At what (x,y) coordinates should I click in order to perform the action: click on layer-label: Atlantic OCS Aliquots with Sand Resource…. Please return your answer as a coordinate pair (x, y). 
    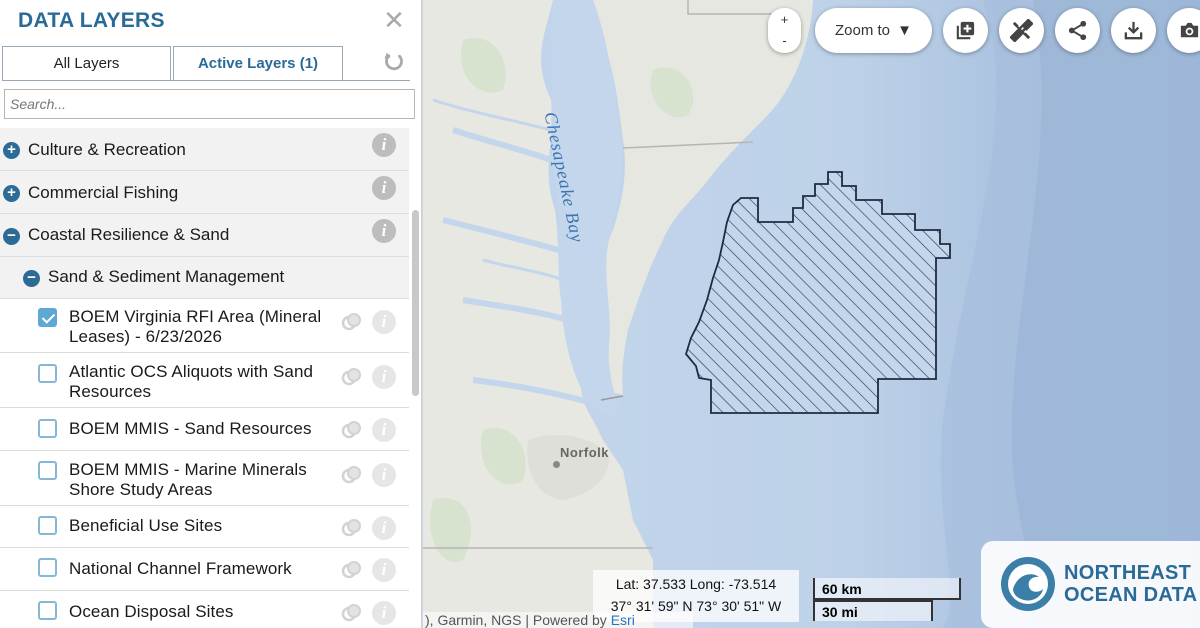
    Looking at the image, I should click on (191, 381).